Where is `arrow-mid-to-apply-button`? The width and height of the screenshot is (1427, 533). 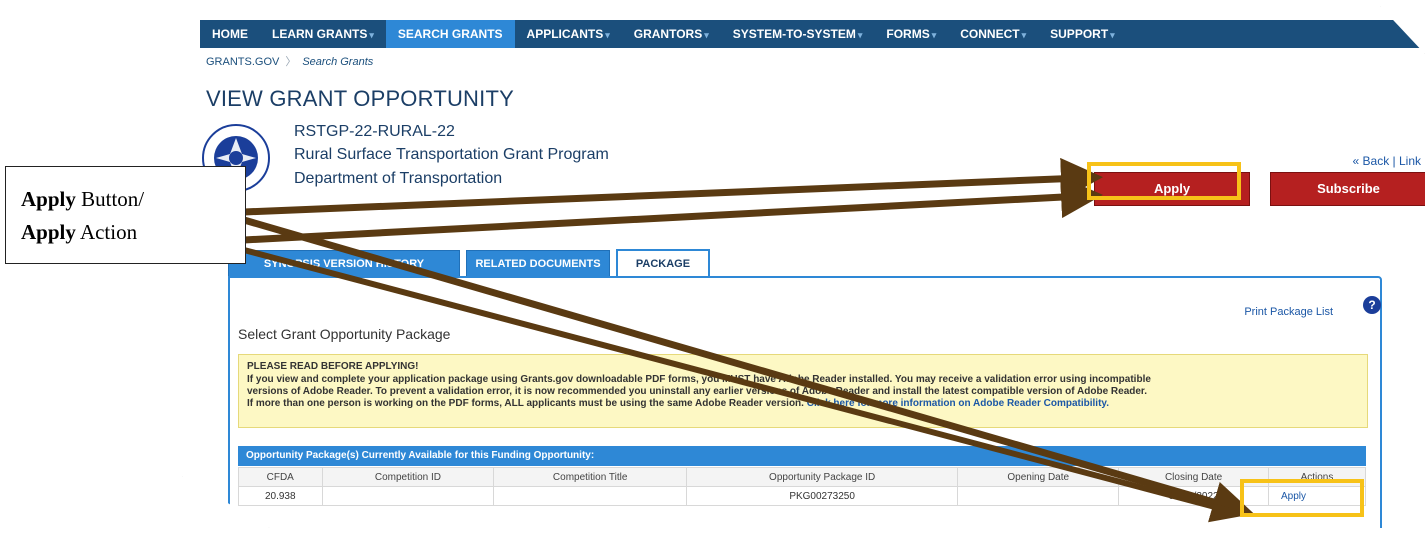
arrow-mid-to-apply-button is located at coordinates (673, 210).